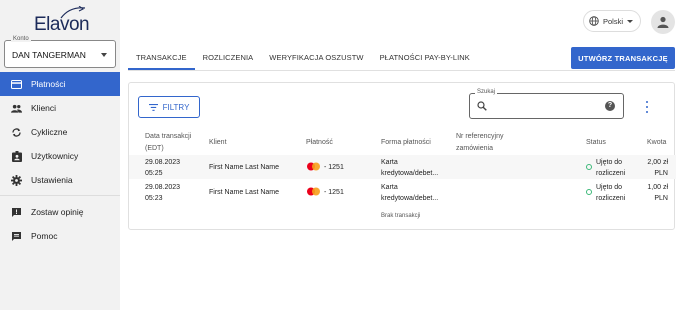 This screenshot has height=310, width=683. I want to click on column-header-client: Klient, so click(218, 143).